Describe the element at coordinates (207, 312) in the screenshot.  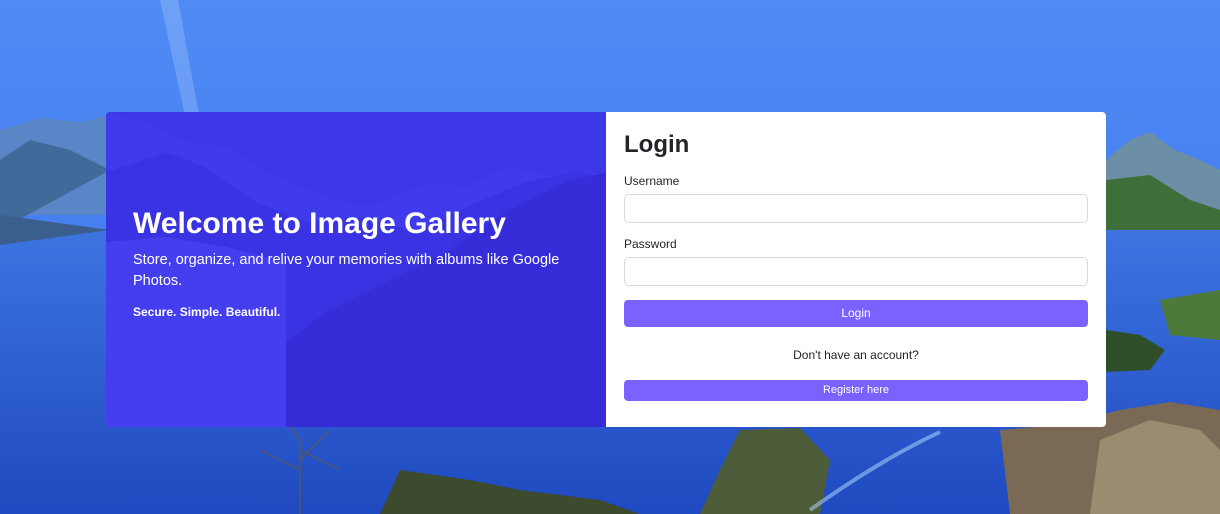
I see `welcome-tagline: Secure. Simple. Beautiful.` at that location.